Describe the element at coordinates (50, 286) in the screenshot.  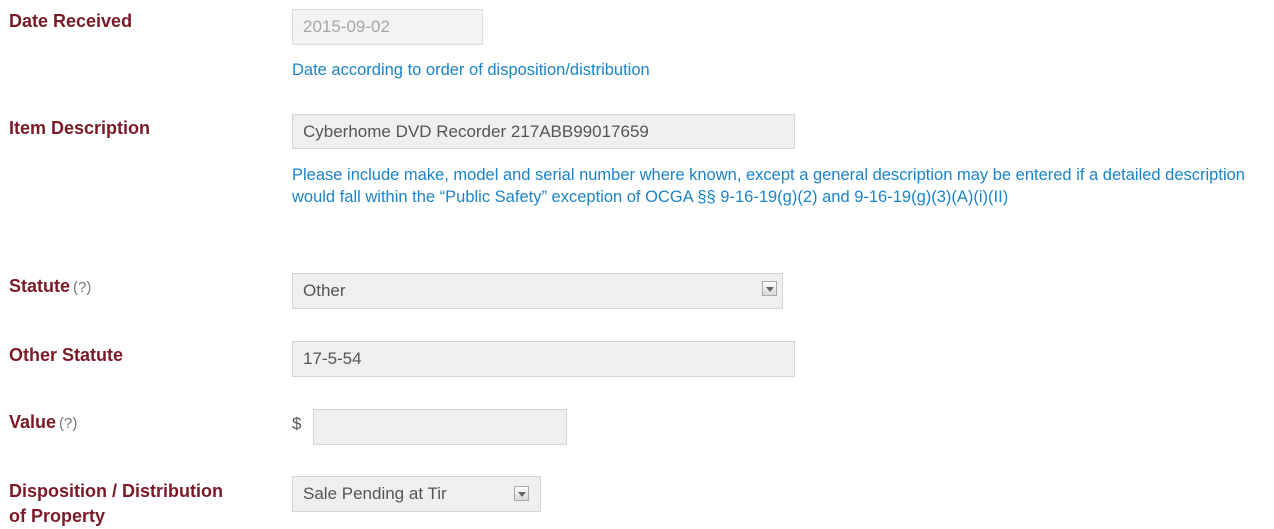
I see `statute-label: Statute (?)` at that location.